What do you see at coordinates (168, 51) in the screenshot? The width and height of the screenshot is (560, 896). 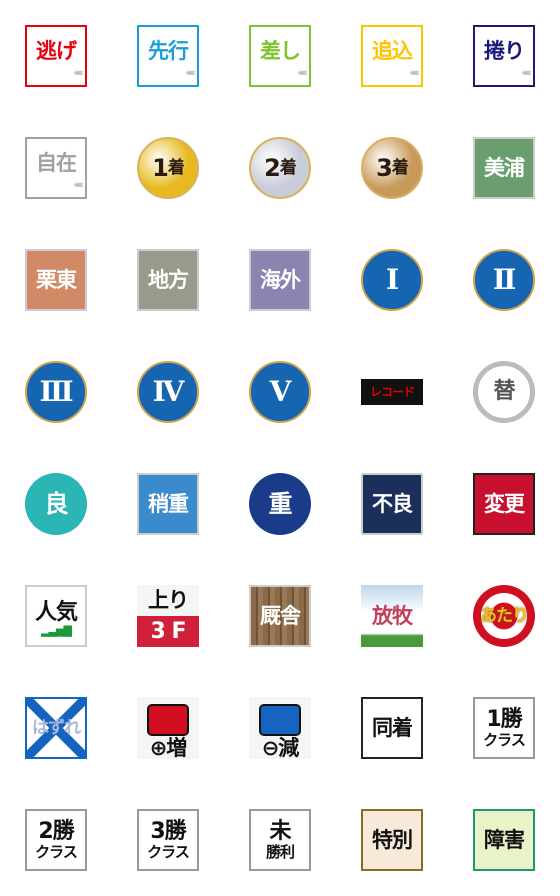 I see `sticker-label: 先行` at bounding box center [168, 51].